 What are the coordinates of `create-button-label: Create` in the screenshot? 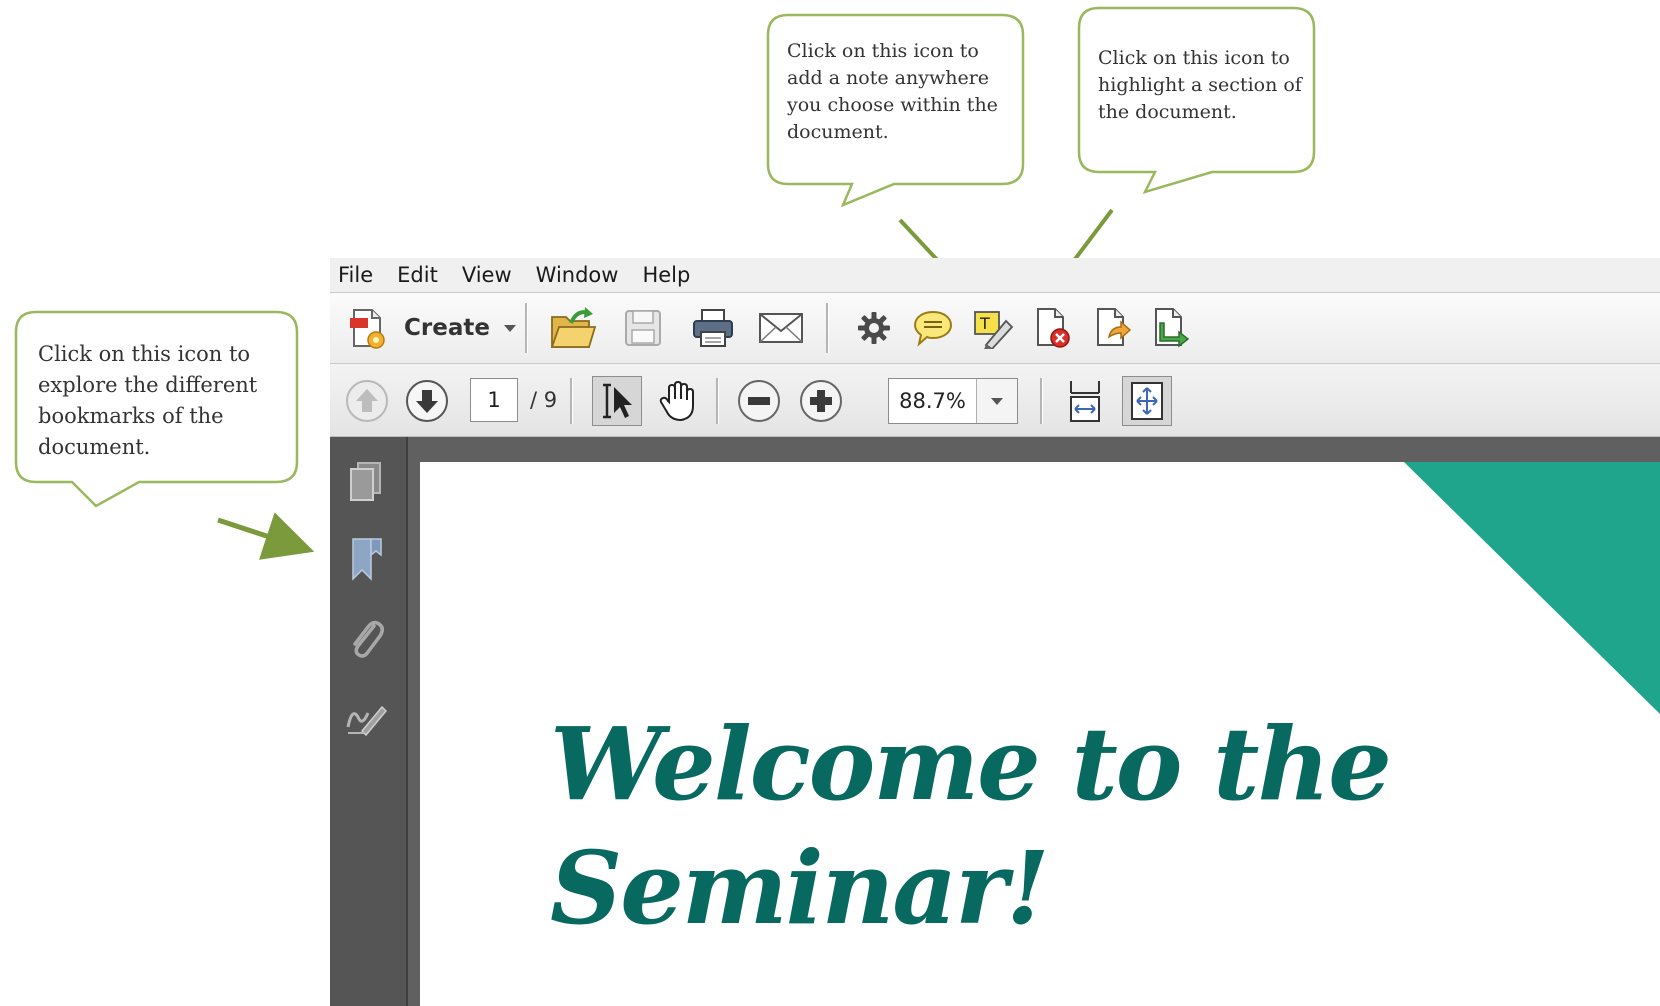 It's located at (447, 328).